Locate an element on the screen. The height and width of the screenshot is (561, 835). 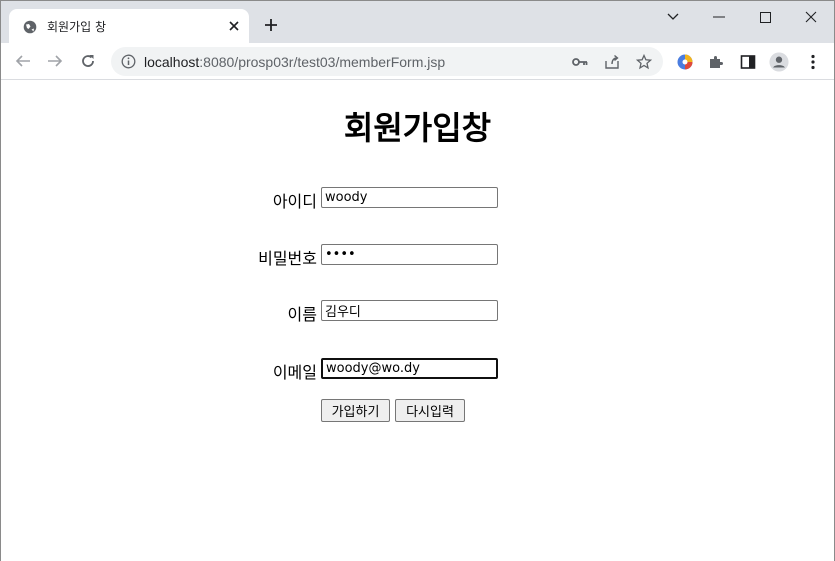
minimize-icon is located at coordinates (719, 17).